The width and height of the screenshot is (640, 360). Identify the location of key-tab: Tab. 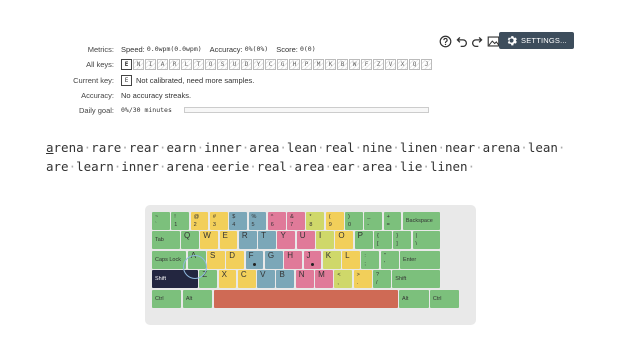
(166, 240).